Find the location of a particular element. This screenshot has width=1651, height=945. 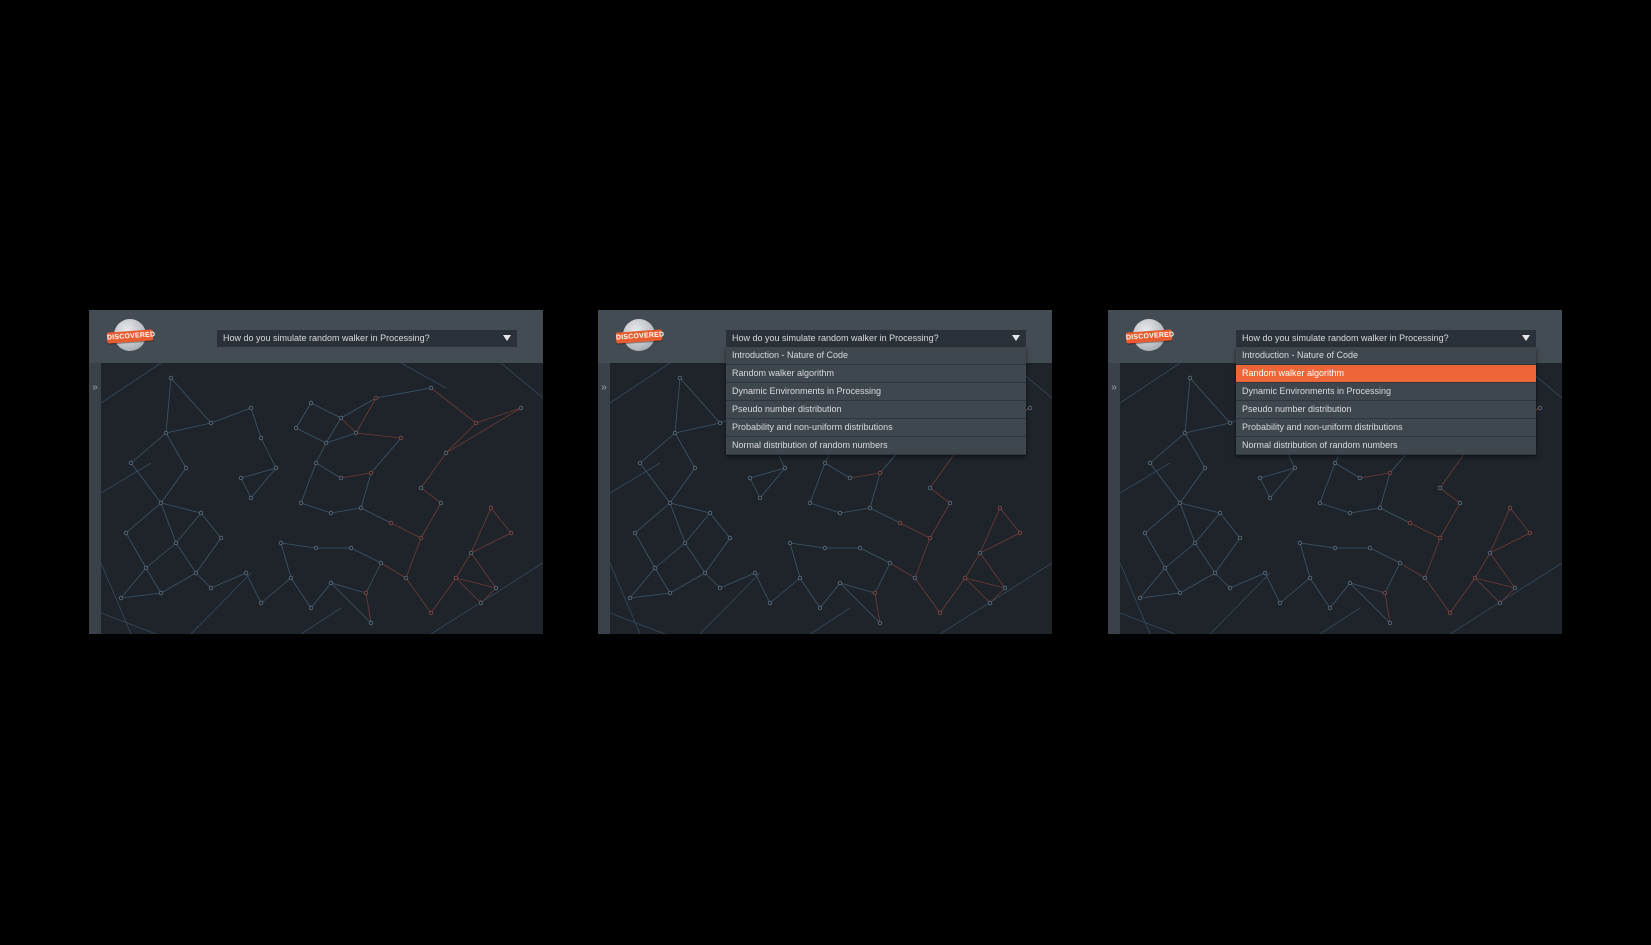

dropdown-option: Random walker algorithm is located at coordinates (876, 374).